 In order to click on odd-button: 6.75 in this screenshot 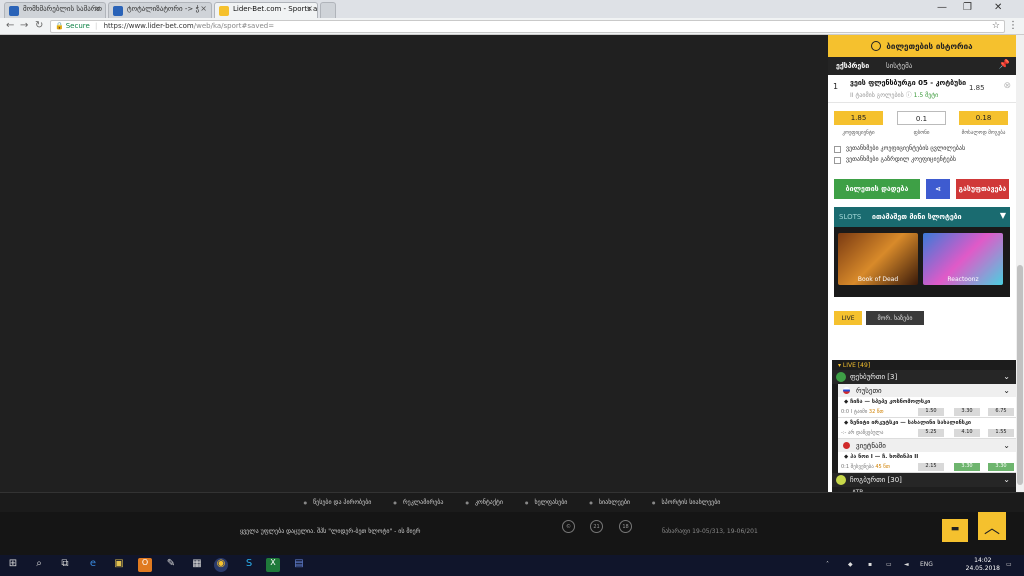, I will do `click(1001, 412)`.